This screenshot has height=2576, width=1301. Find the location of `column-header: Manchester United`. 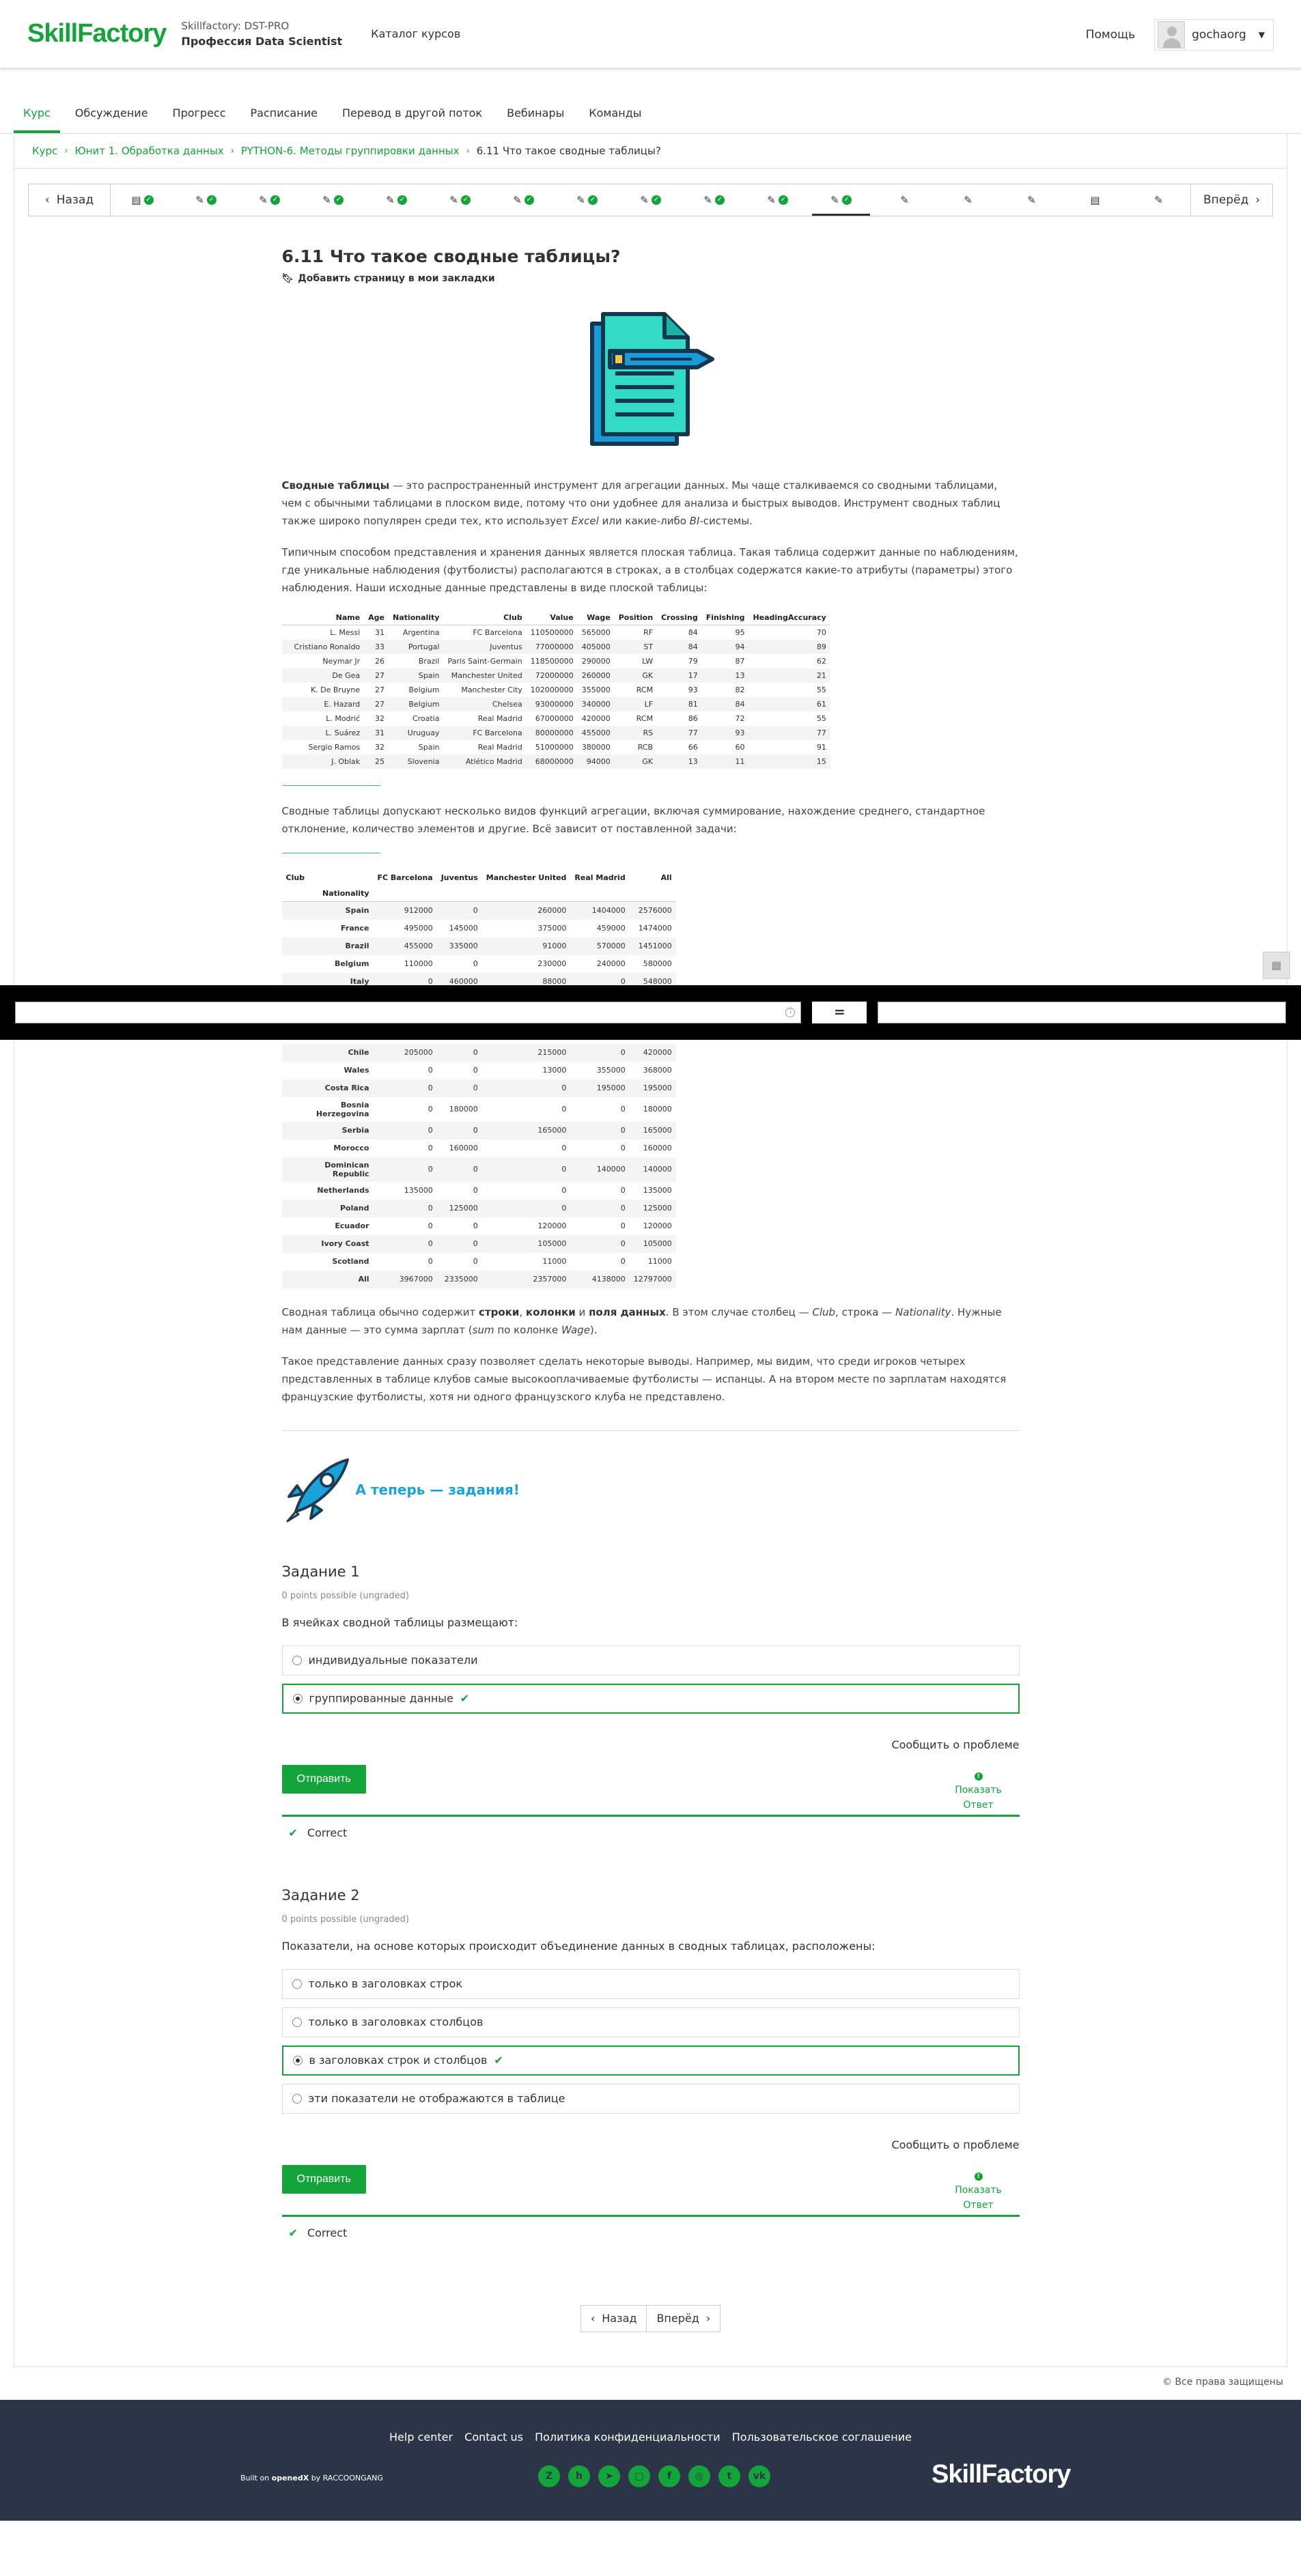

column-header: Manchester United is located at coordinates (526, 878).